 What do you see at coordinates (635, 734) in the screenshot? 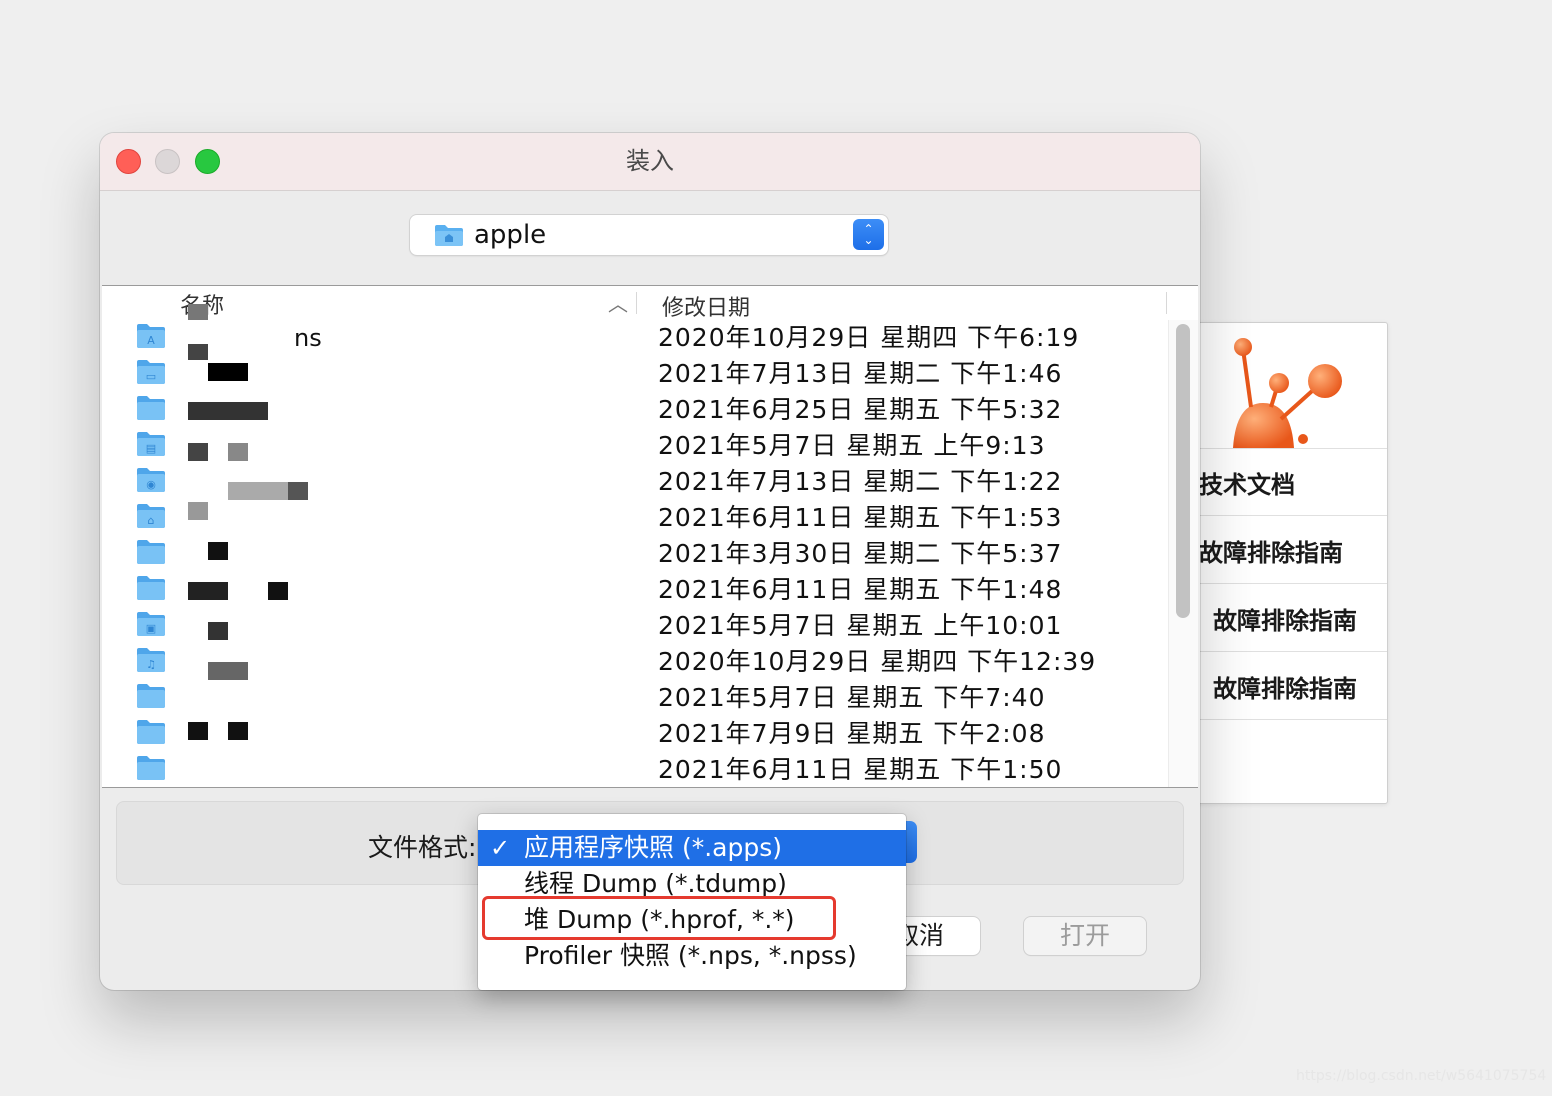
I see `file-row: 2021年7月9日 星期五 下午2:08` at bounding box center [635, 734].